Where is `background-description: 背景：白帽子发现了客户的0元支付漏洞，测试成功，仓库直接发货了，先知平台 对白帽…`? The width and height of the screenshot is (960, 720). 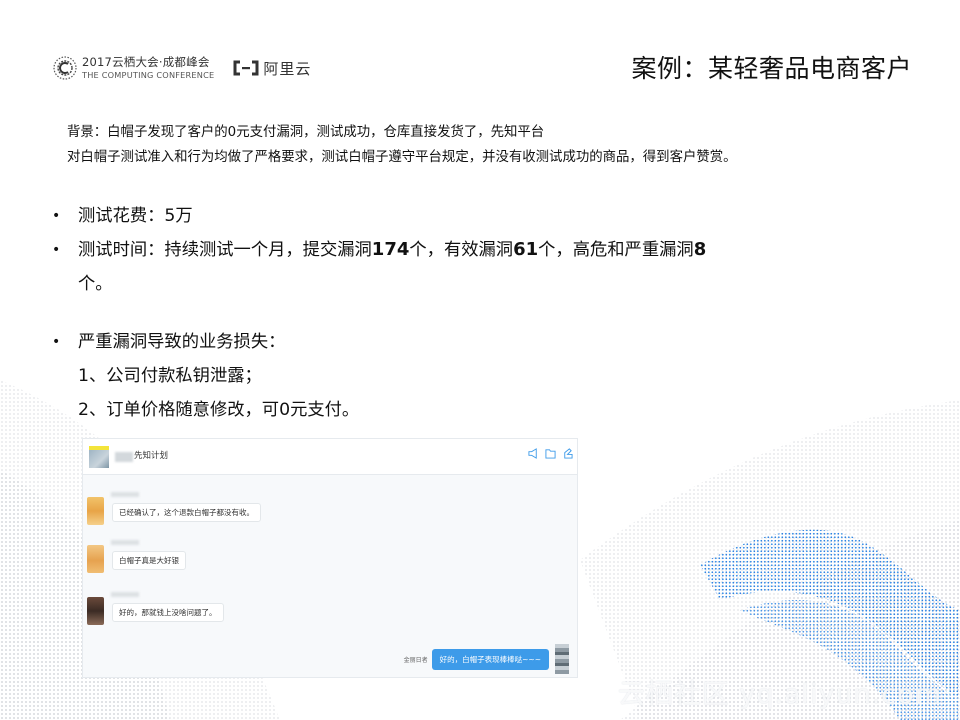 background-description: 背景：白帽子发现了客户的0元支付漏洞，测试成功，仓库直接发货了，先知平台 对白帽… is located at coordinates (402, 145).